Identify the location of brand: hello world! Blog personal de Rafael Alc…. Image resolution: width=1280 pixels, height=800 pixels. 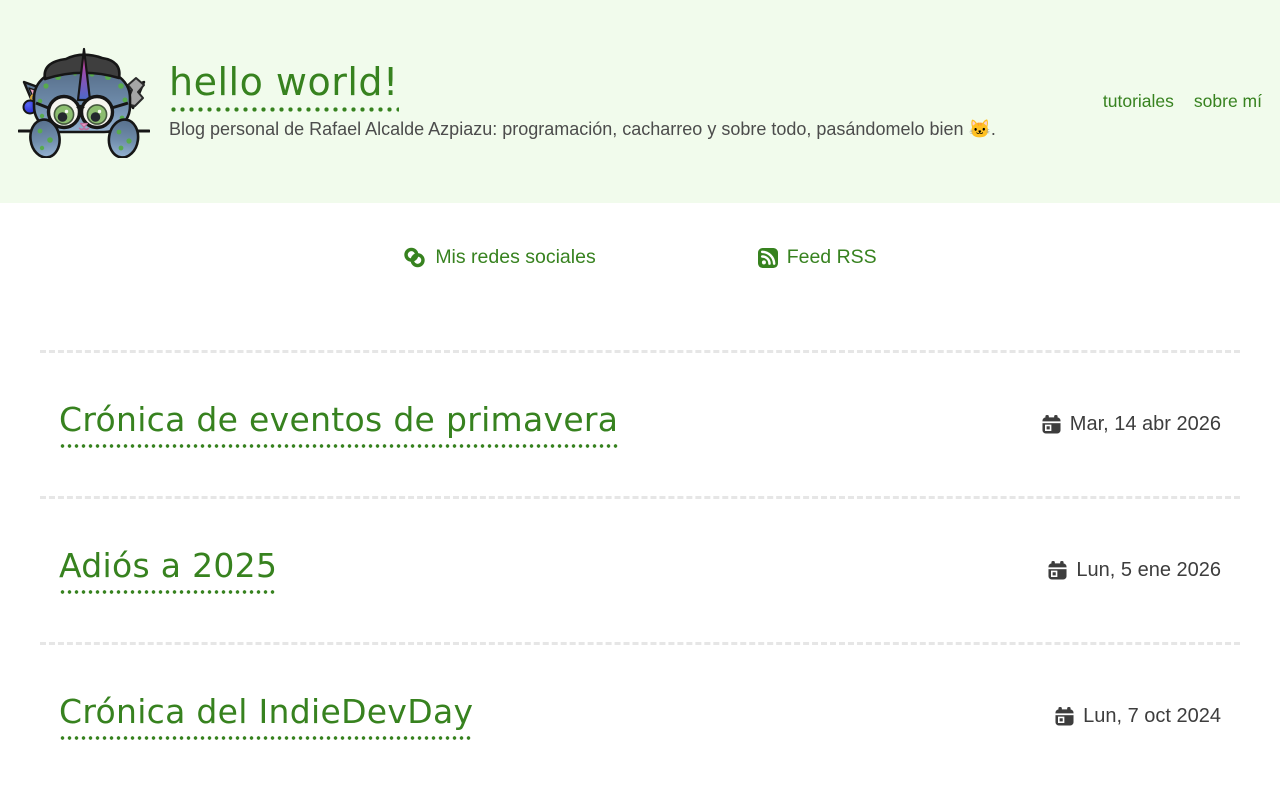
(506, 102).